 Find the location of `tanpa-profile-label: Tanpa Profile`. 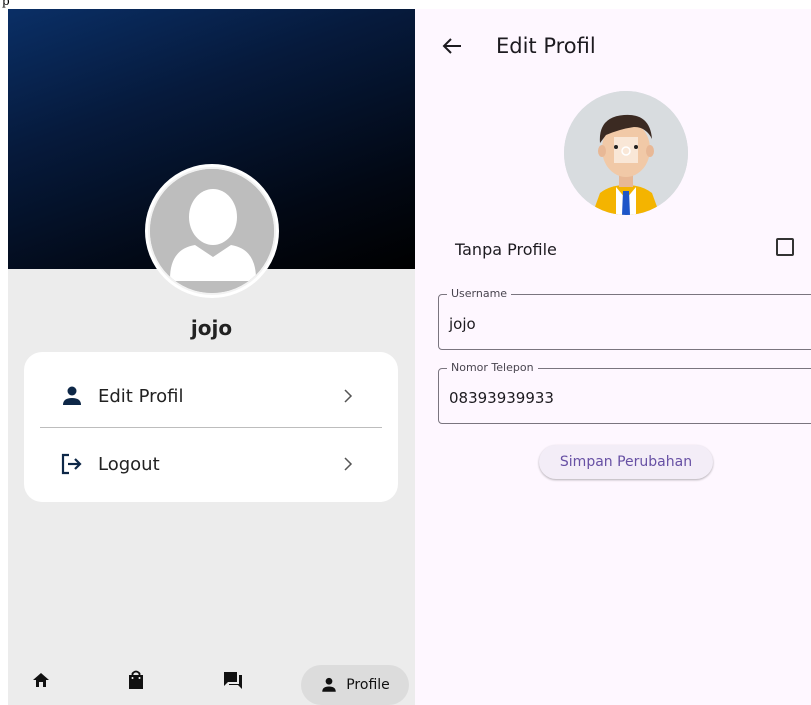

tanpa-profile-label: Tanpa Profile is located at coordinates (506, 249).